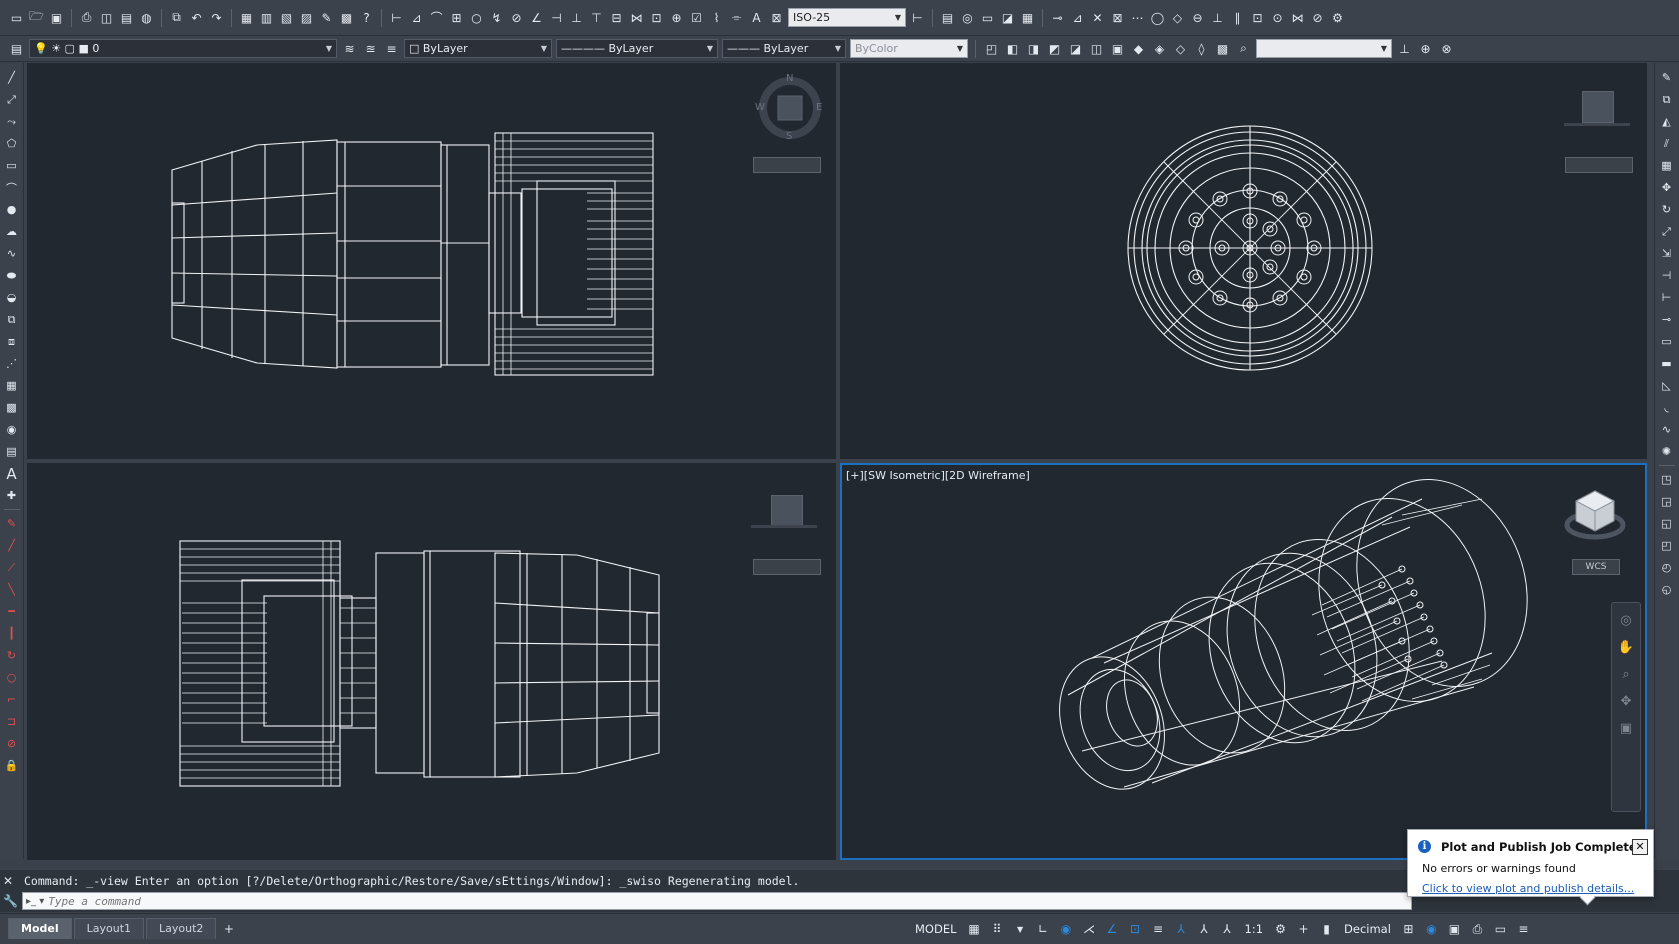 The width and height of the screenshot is (1679, 944). What do you see at coordinates (1408, 929) in the screenshot?
I see `quick-properties-icon: ⊞` at bounding box center [1408, 929].